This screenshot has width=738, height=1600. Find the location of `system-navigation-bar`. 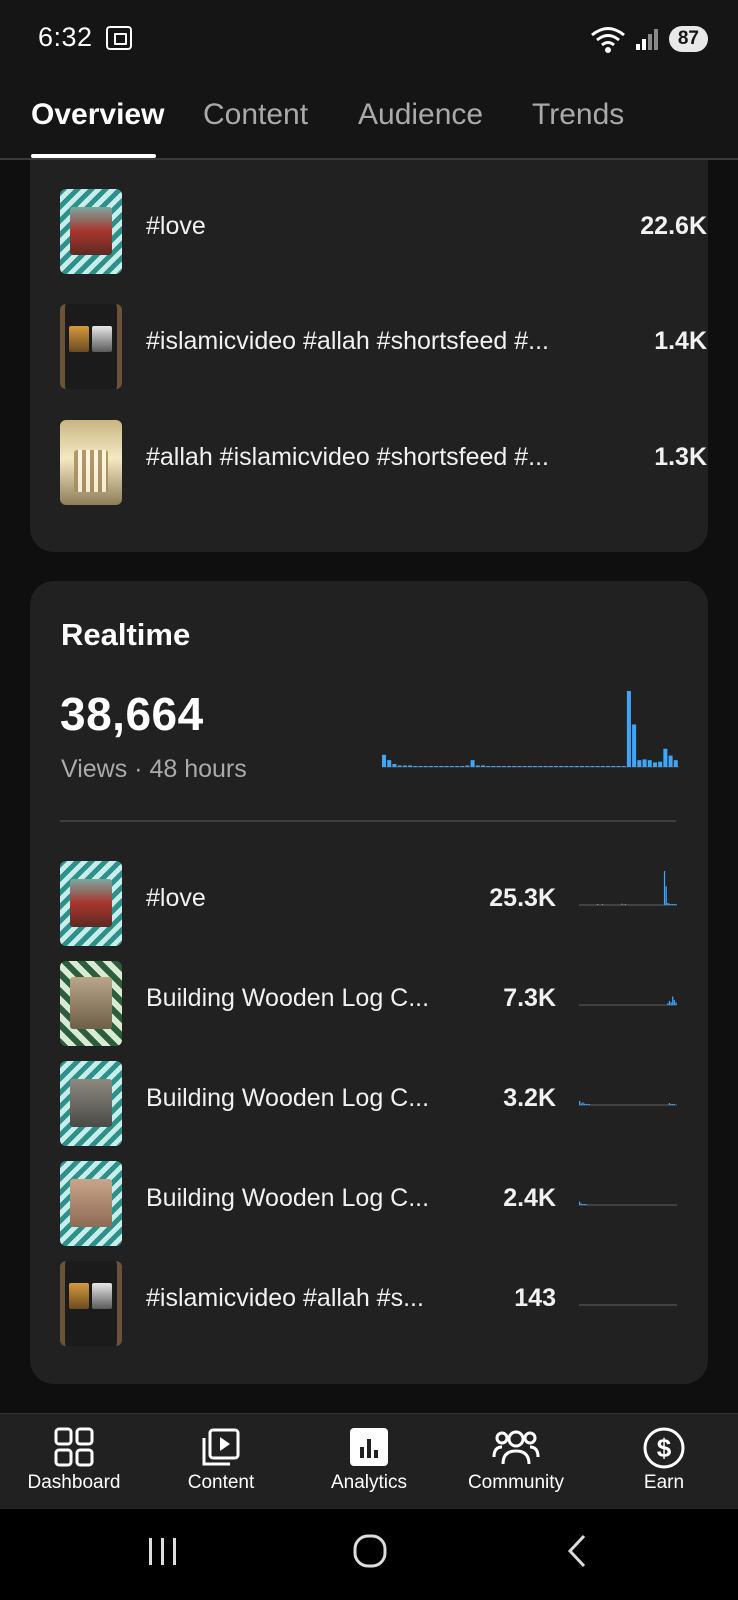

system-navigation-bar is located at coordinates (369, 1554).